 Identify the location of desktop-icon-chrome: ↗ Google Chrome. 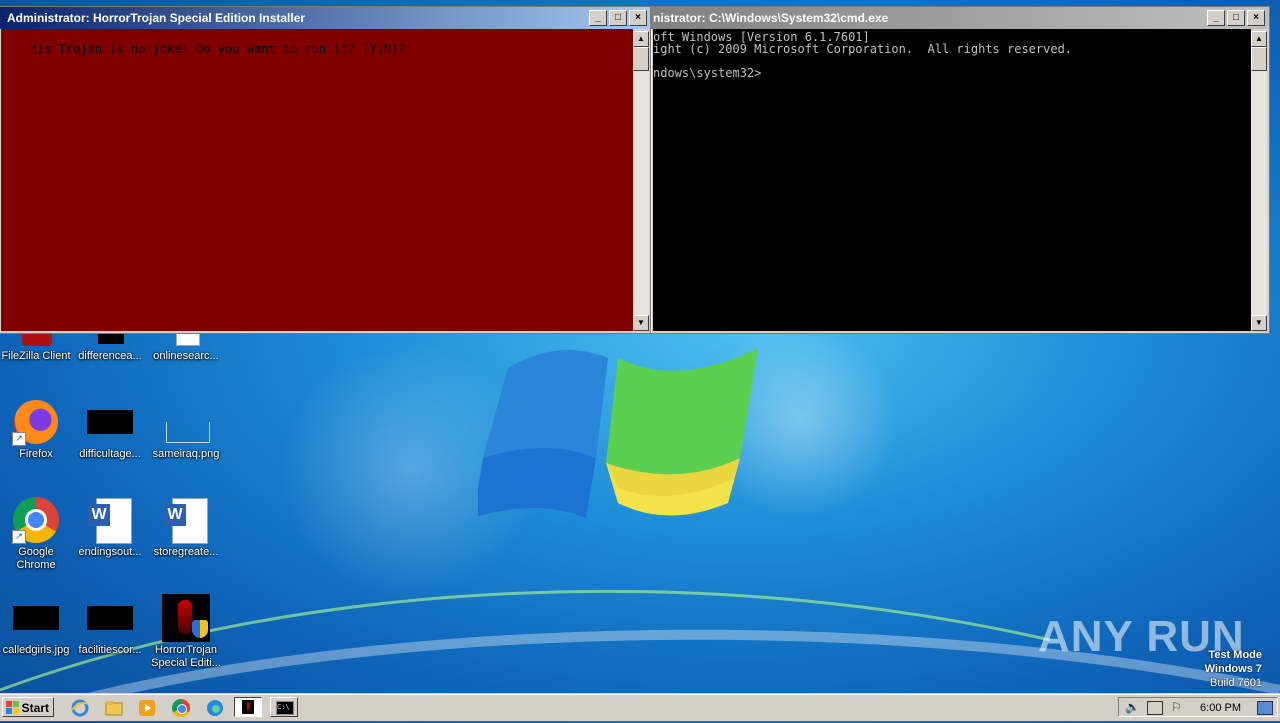
(36, 534).